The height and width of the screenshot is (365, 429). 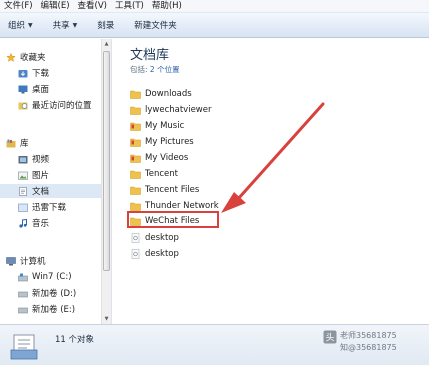 I want to click on file-name: Thunder Network, so click(x=182, y=206).